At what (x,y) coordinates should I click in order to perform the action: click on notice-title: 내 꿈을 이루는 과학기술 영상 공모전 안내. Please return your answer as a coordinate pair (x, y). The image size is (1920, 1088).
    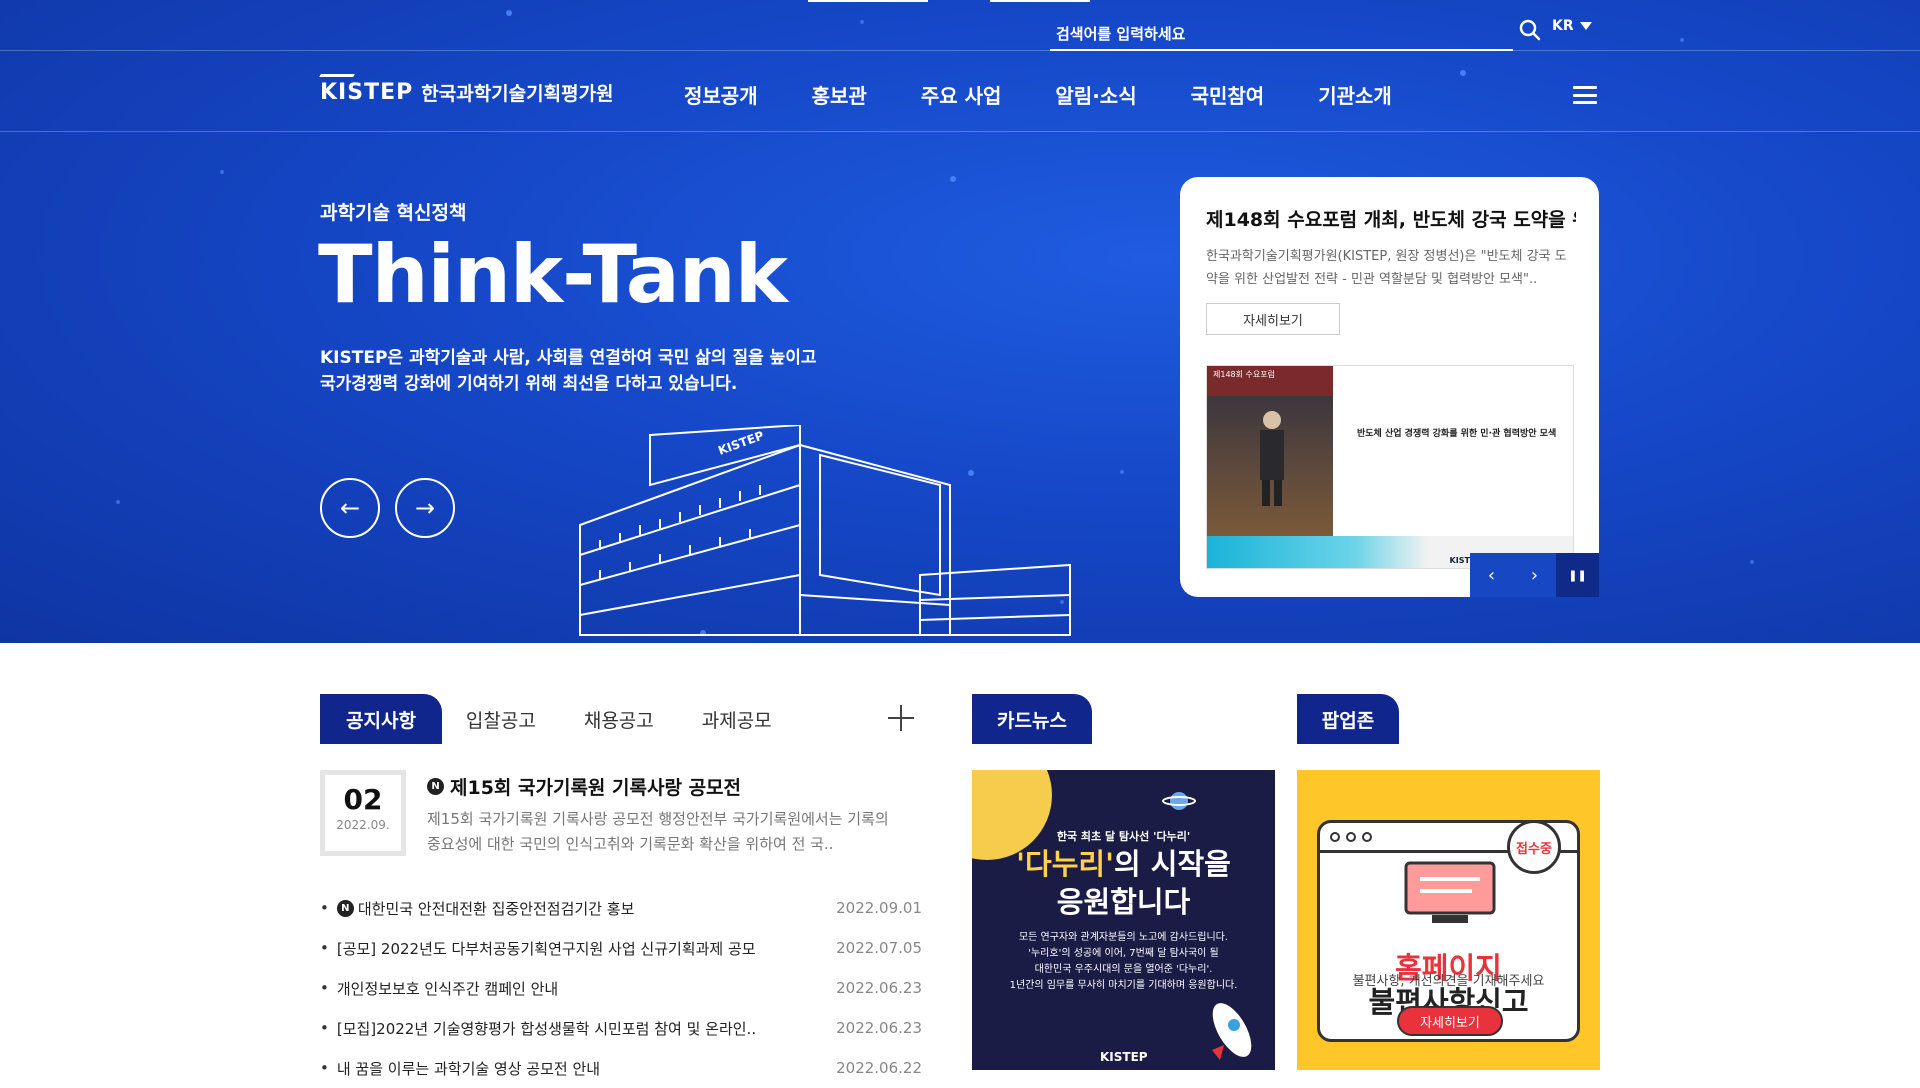
    Looking at the image, I should click on (468, 1068).